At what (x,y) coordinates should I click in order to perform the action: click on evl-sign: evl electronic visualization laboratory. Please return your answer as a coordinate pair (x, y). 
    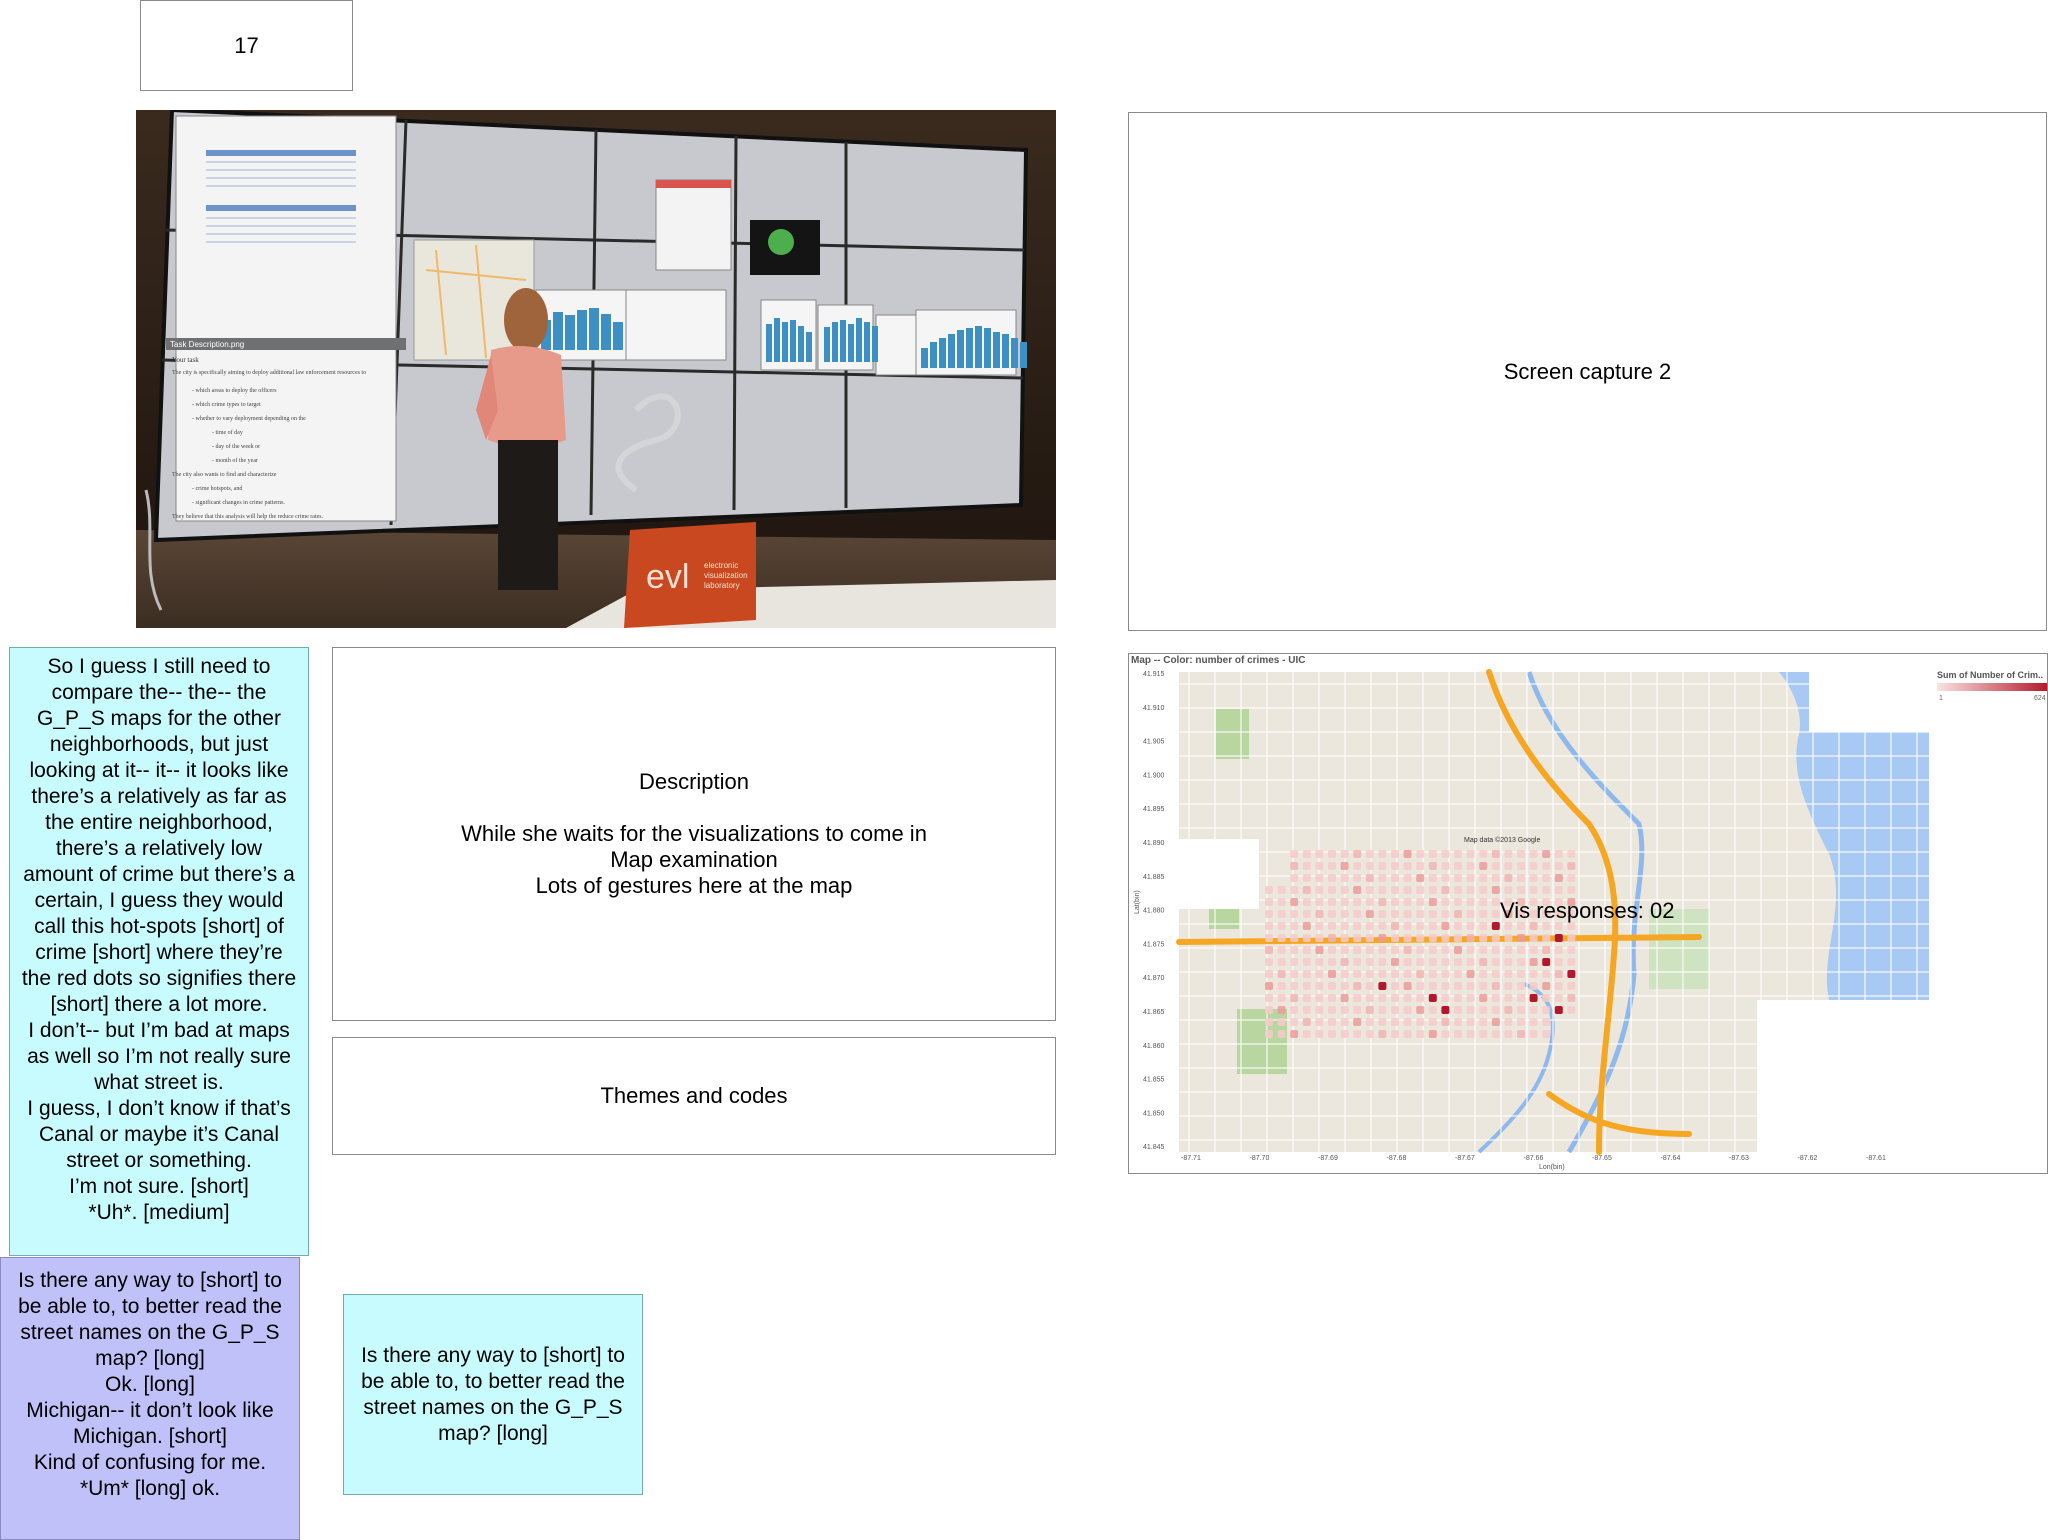
    Looking at the image, I should click on (690, 575).